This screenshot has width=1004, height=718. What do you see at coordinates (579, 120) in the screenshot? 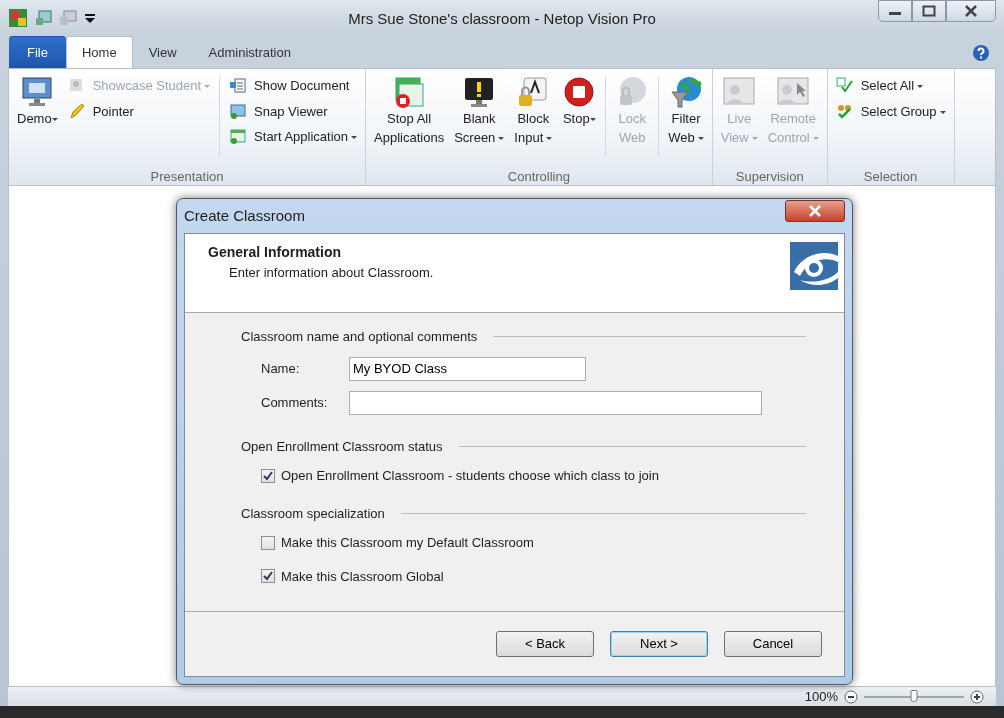
I see `ribbon-button: Stop` at bounding box center [579, 120].